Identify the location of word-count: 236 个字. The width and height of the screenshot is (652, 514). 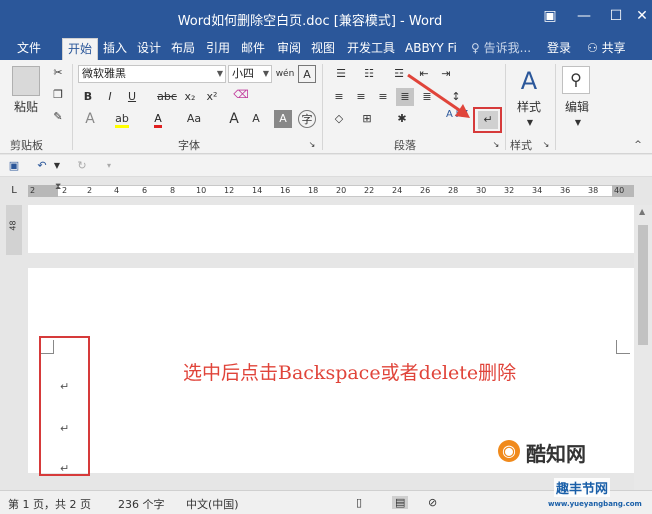
(141, 504).